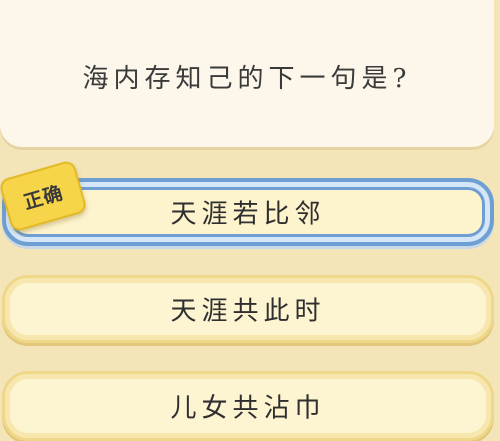  What do you see at coordinates (43, 197) in the screenshot?
I see `correct-badge-text: 正确` at bounding box center [43, 197].